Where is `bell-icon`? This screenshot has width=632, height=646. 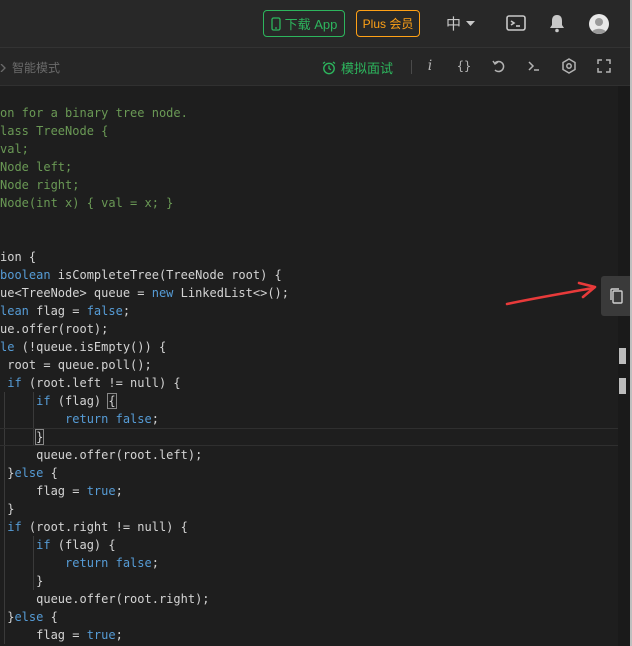 bell-icon is located at coordinates (557, 23).